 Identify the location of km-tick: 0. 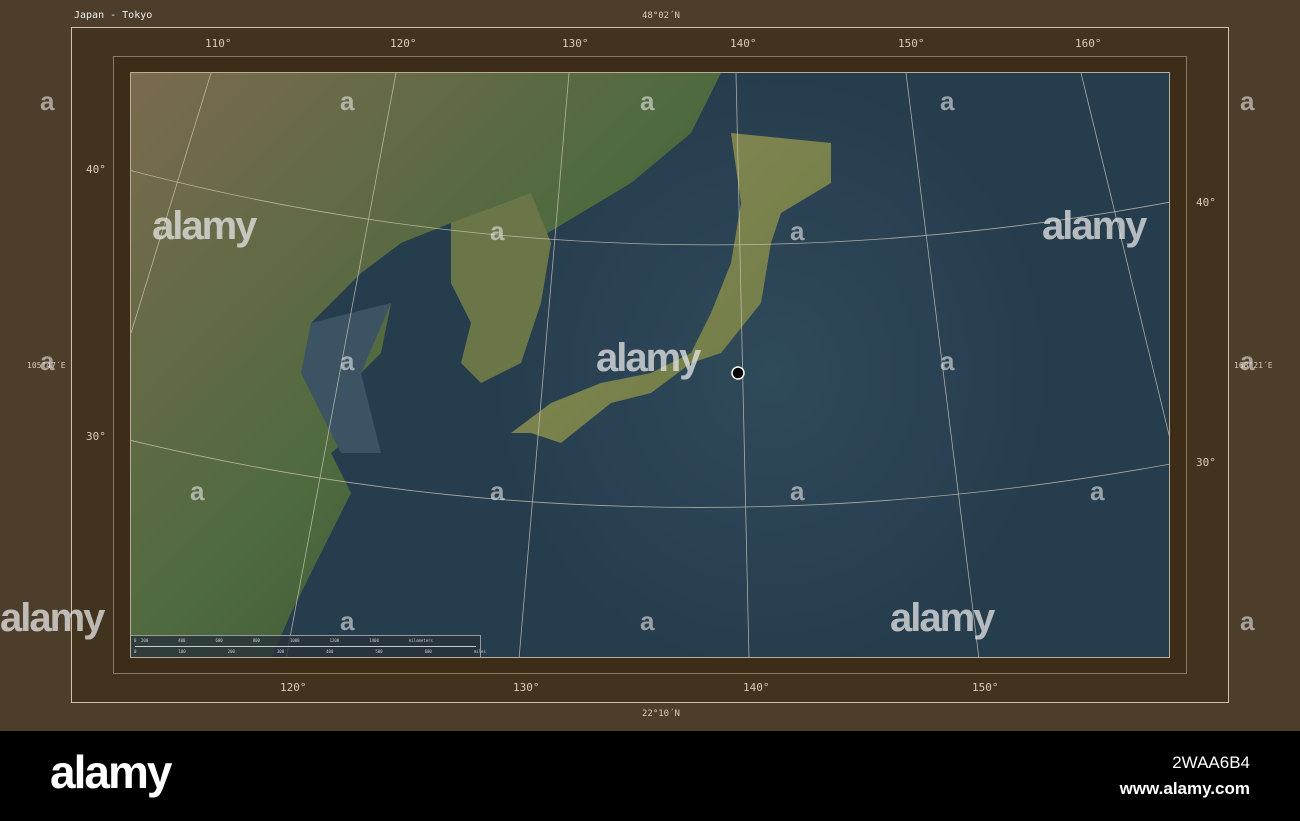
(135, 640).